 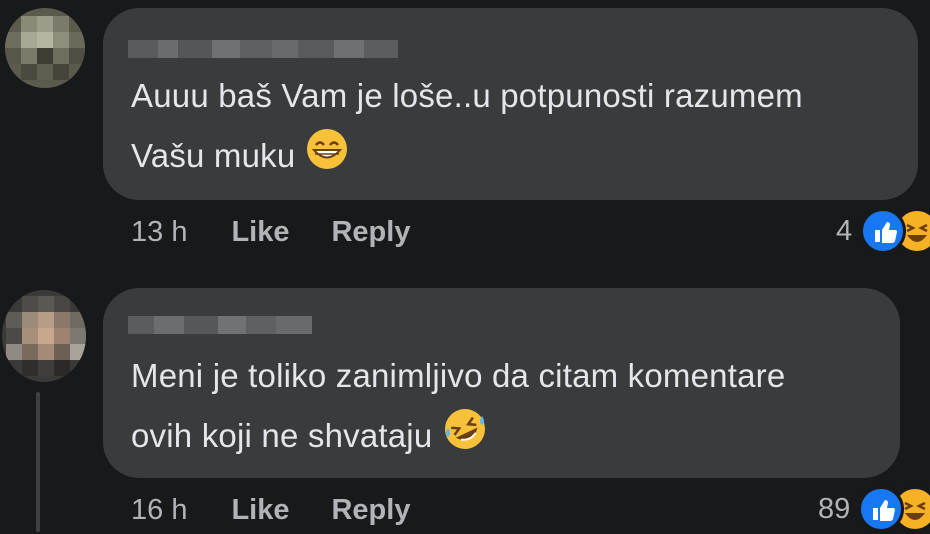 I want to click on reaction-summary-2: 89, so click(x=874, y=509).